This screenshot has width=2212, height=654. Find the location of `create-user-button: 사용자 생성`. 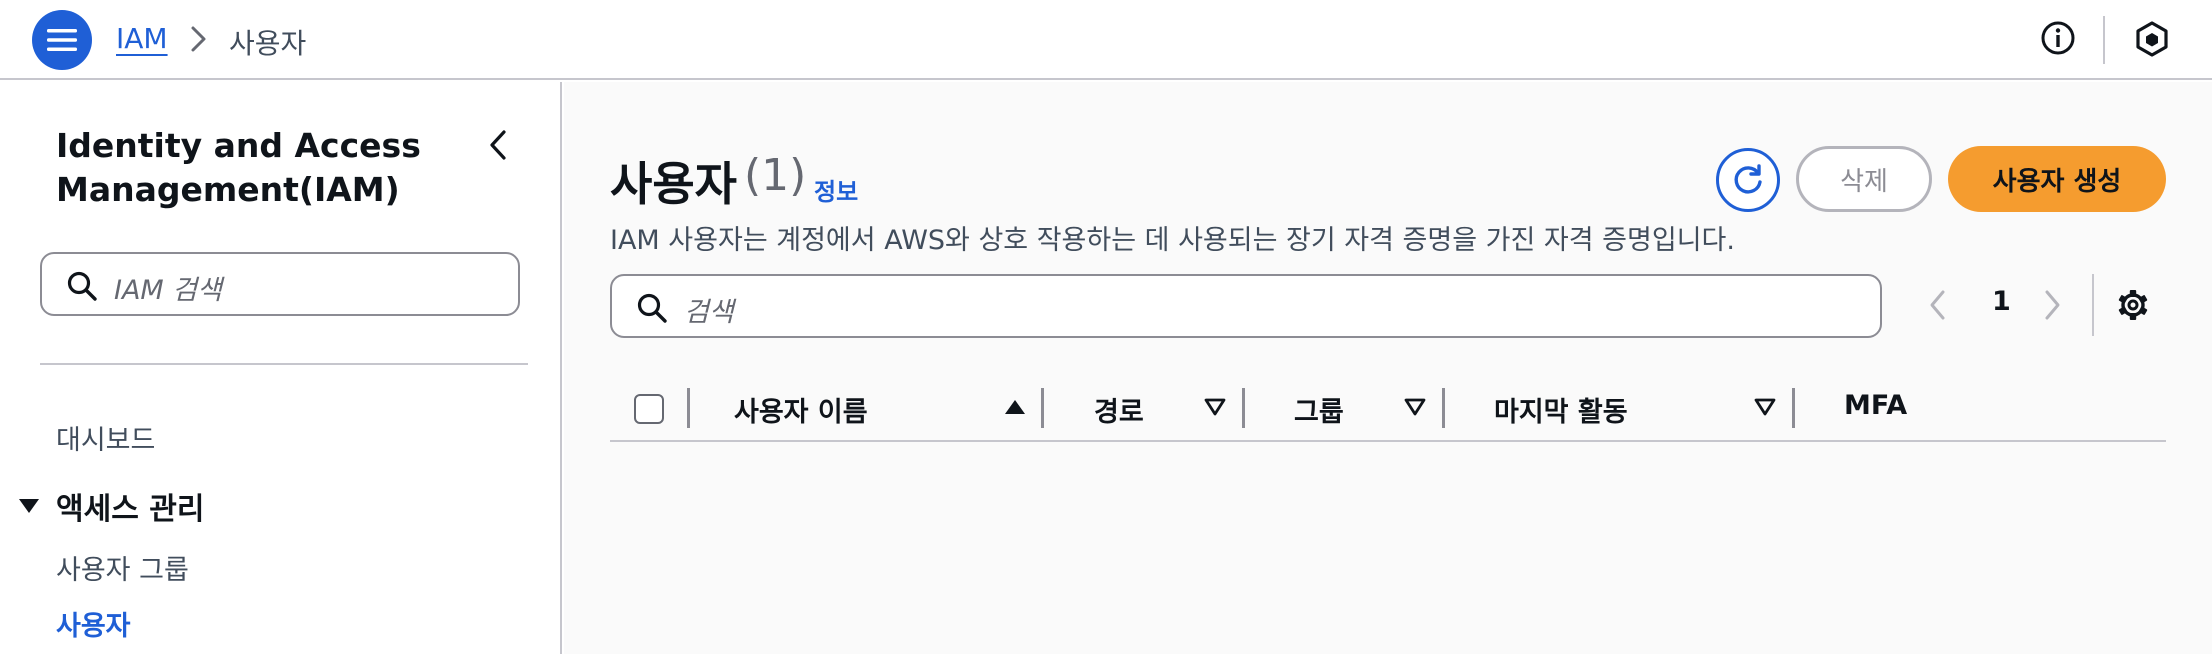

create-user-button: 사용자 생성 is located at coordinates (2057, 179).